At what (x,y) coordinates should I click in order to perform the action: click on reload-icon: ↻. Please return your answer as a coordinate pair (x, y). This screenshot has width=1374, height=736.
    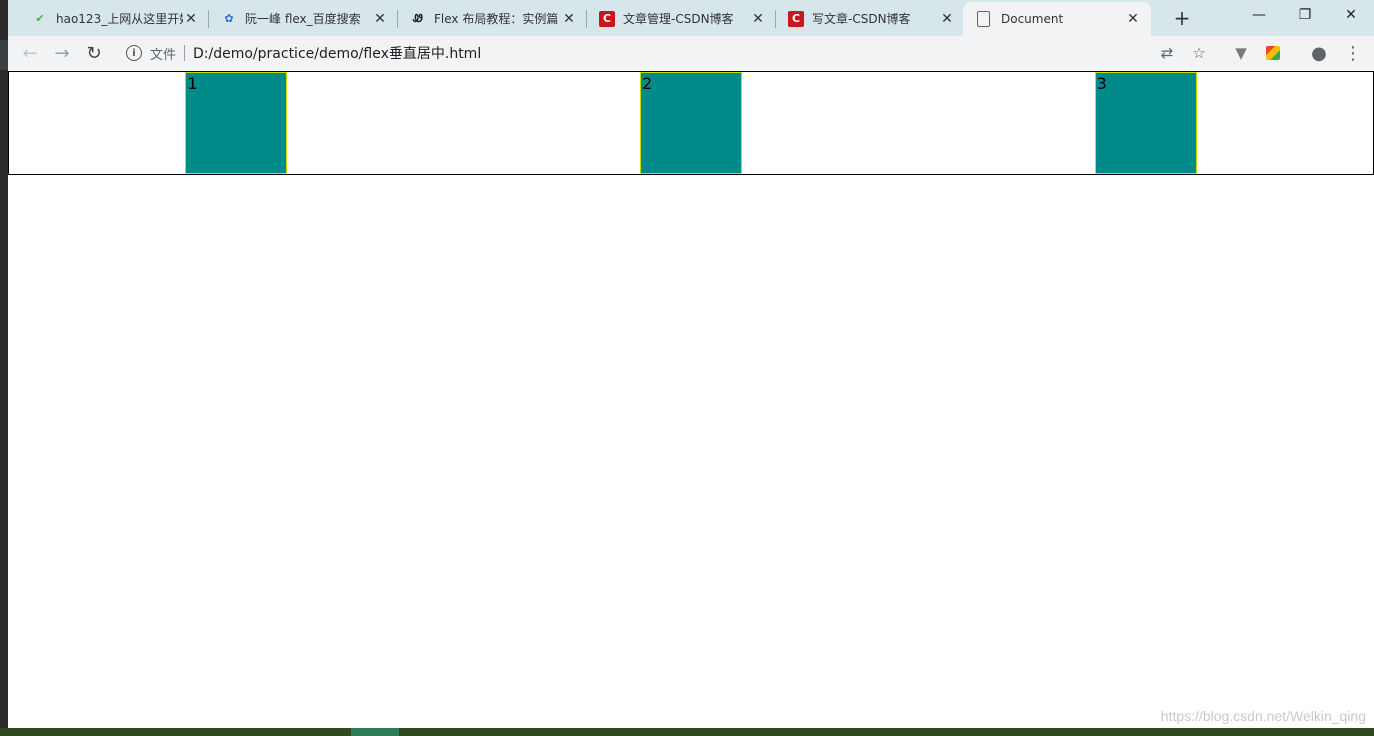
    Looking at the image, I should click on (94, 53).